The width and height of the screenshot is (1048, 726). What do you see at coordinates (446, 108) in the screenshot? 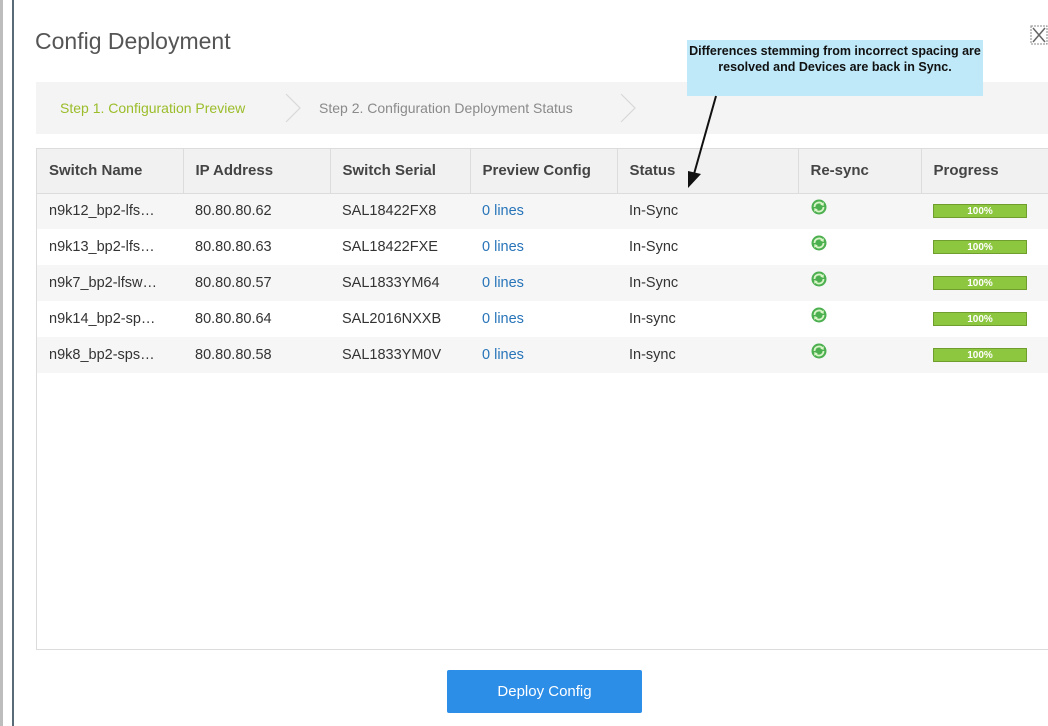
I see `step-deployment-status: Step 2. Configuration Deployment Status` at bounding box center [446, 108].